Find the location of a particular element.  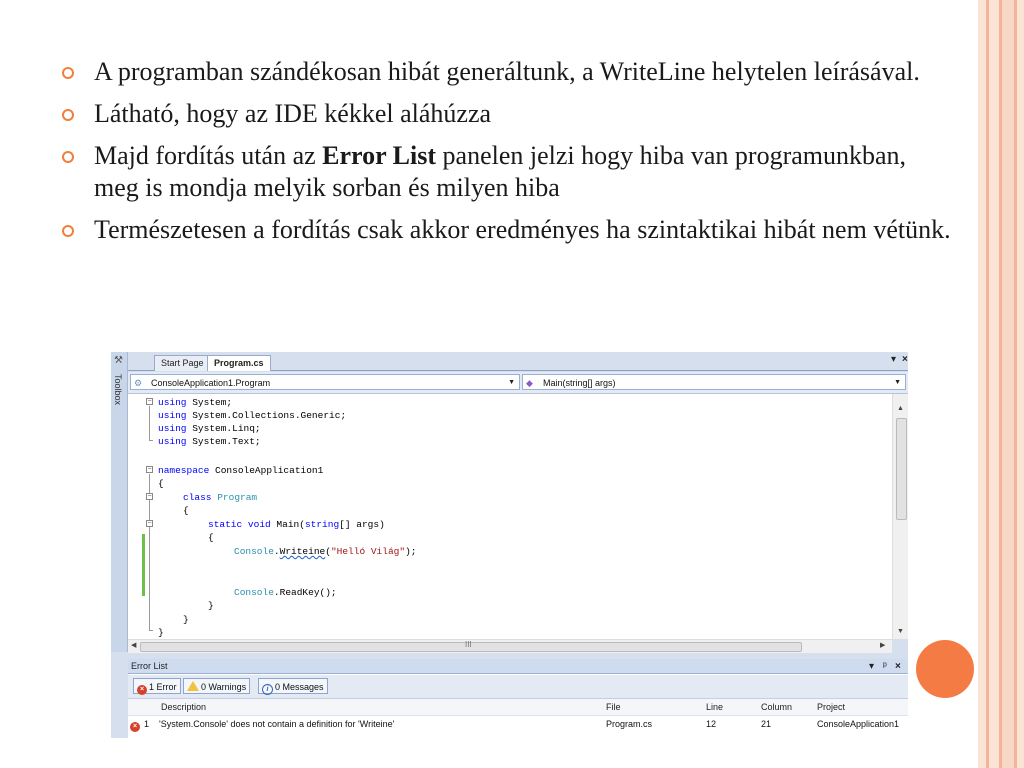

tab-program-cs: Program.cs is located at coordinates (239, 363).